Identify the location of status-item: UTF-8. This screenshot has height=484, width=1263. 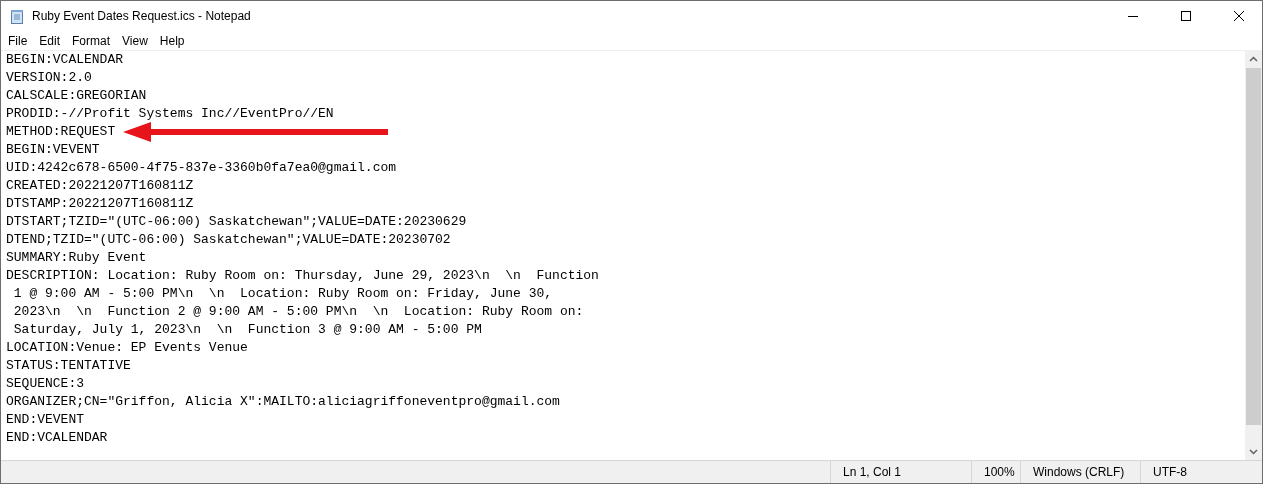
(1192, 472).